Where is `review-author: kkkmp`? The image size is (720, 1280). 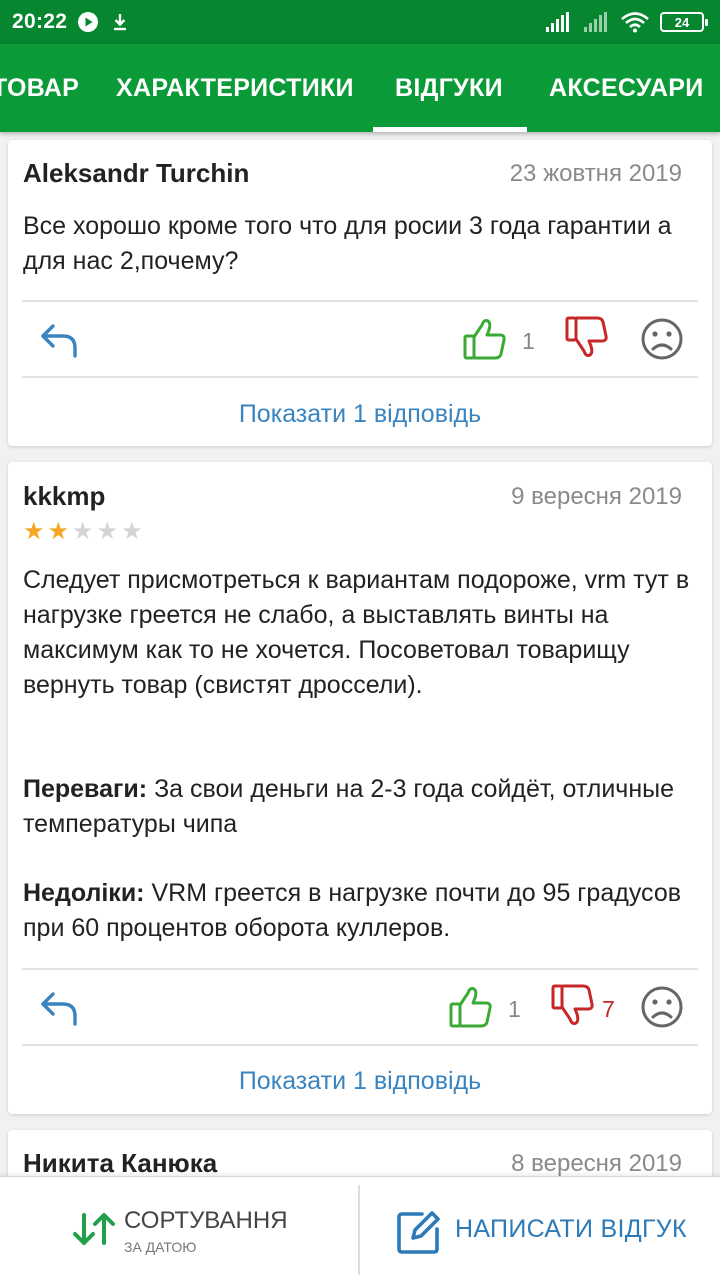
review-author: kkkmp is located at coordinates (64, 496).